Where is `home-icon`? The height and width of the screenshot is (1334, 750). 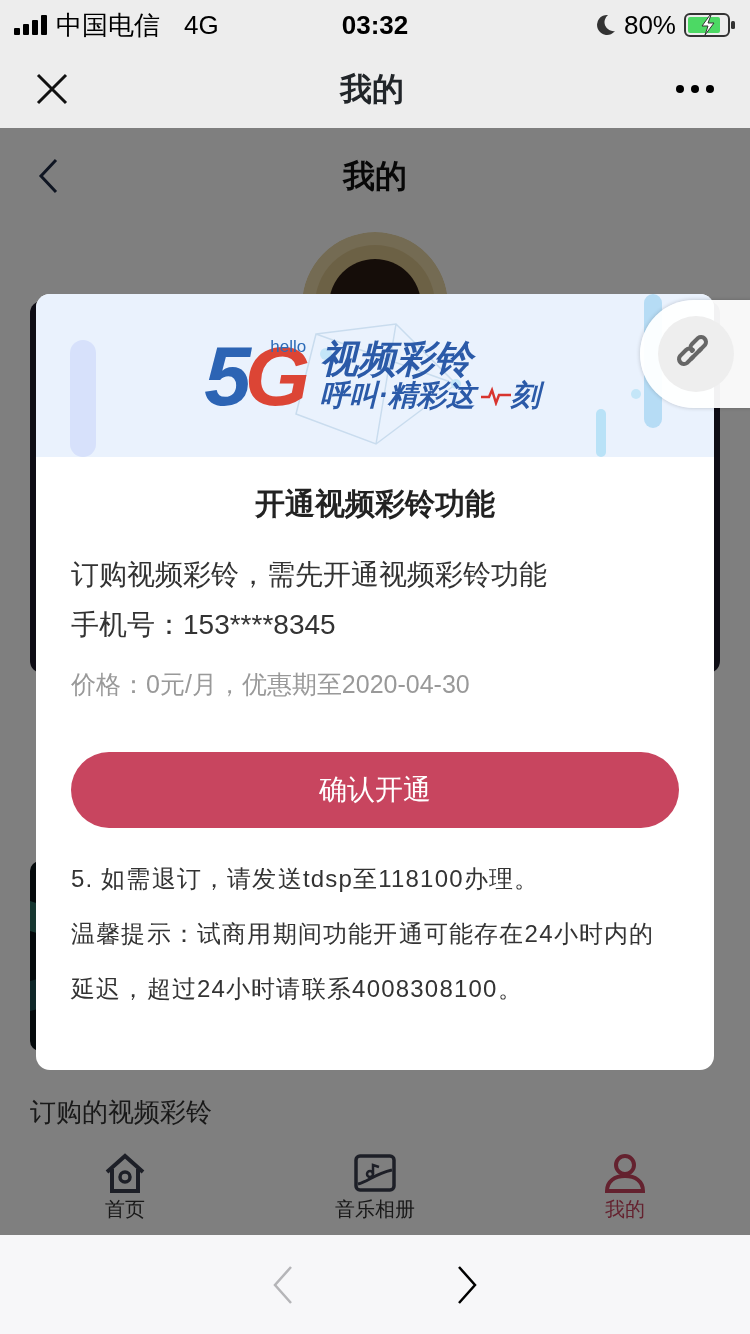 home-icon is located at coordinates (125, 1172).